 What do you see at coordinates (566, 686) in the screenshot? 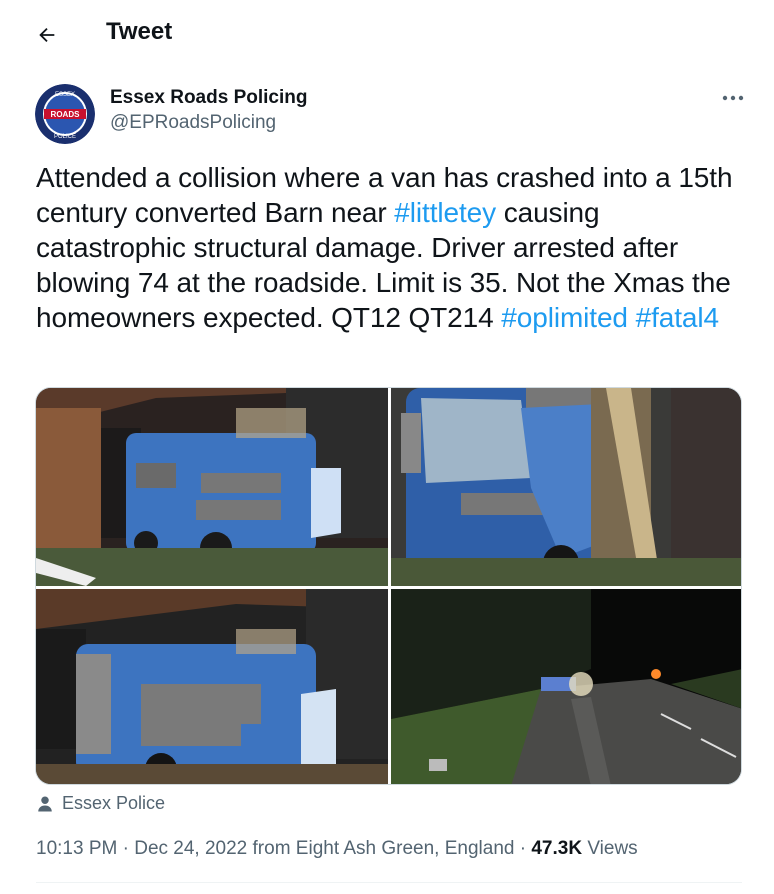
I see `photo-night-road` at bounding box center [566, 686].